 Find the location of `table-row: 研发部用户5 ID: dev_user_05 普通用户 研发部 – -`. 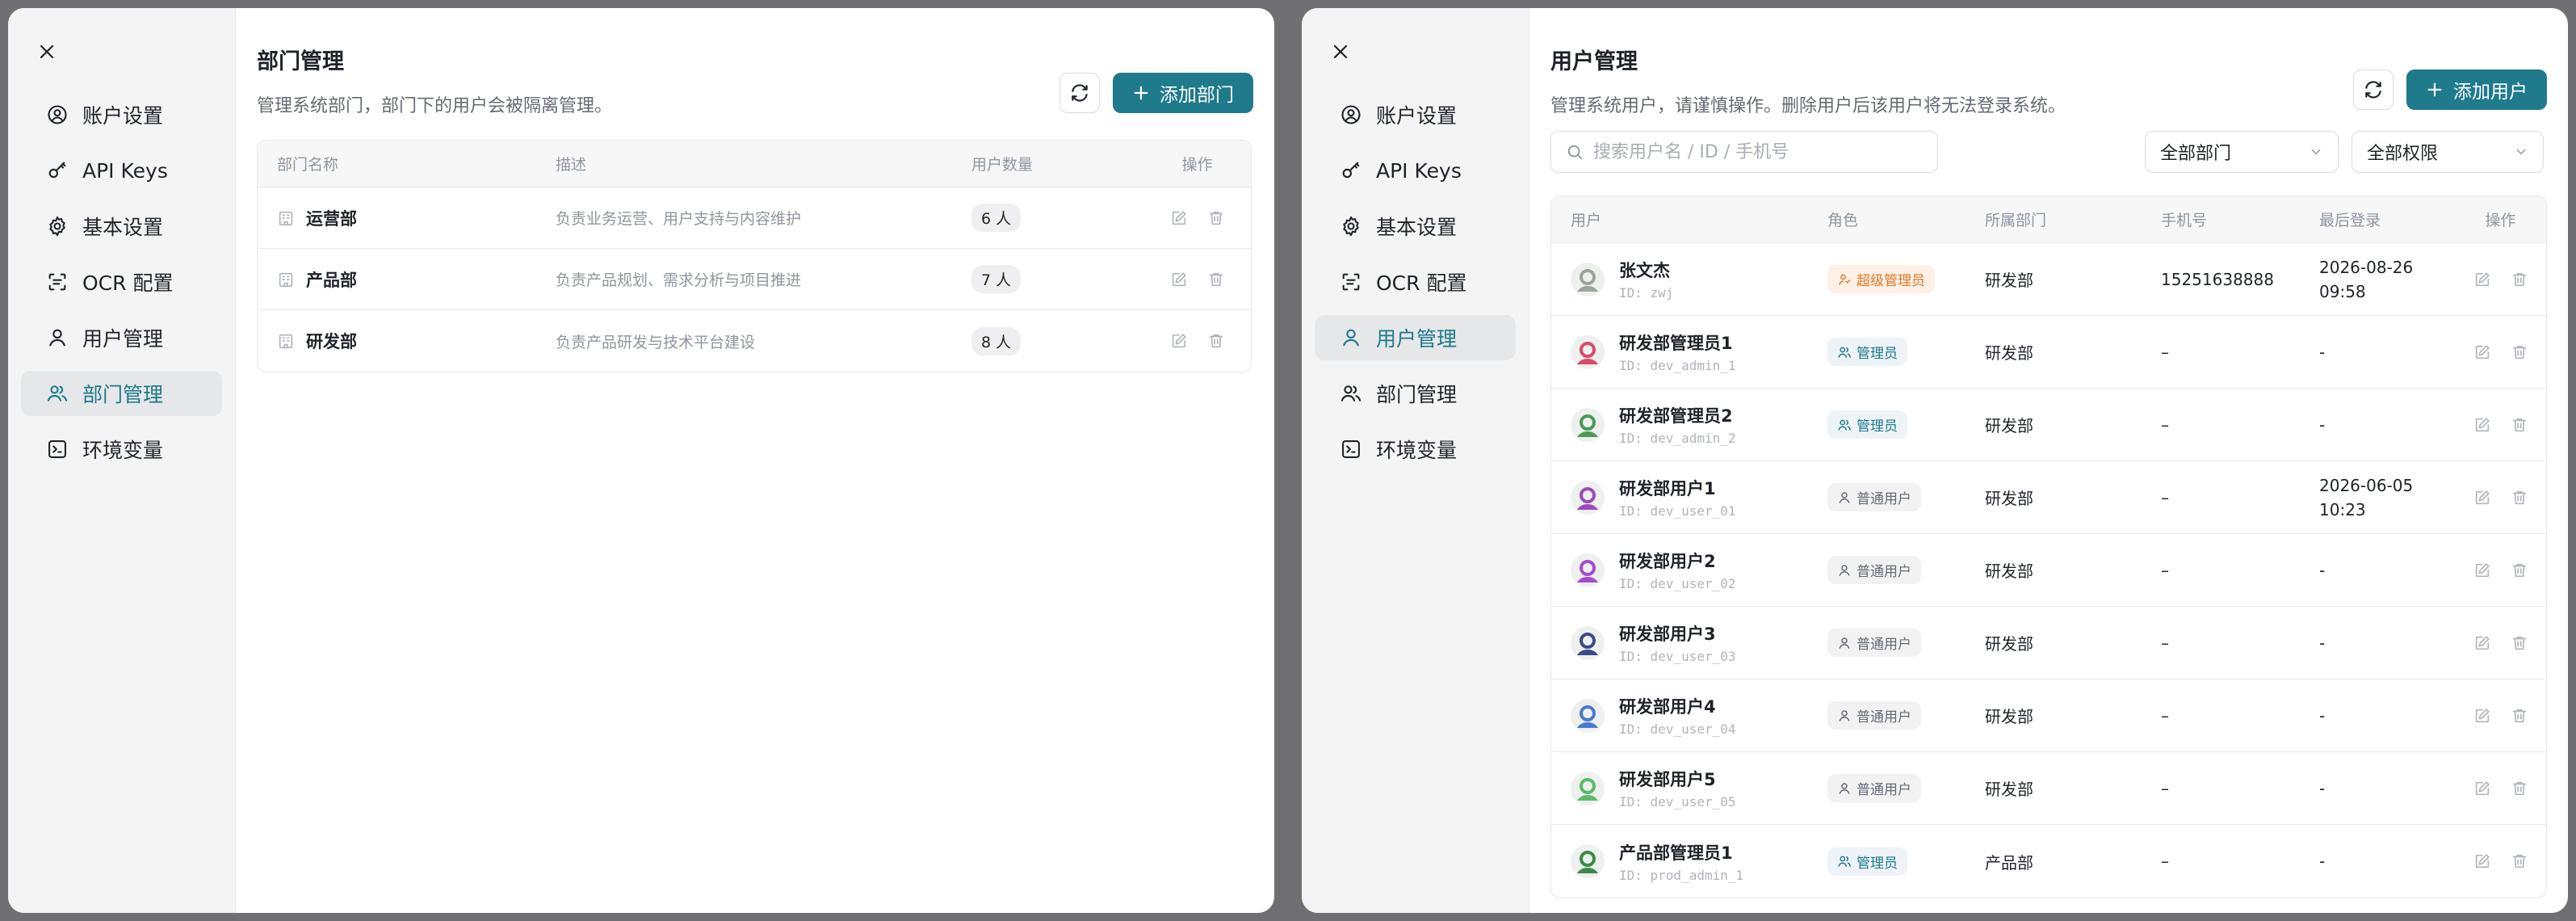

table-row: 研发部用户5 ID: dev_user_05 普通用户 研发部 – - is located at coordinates (2048, 788).